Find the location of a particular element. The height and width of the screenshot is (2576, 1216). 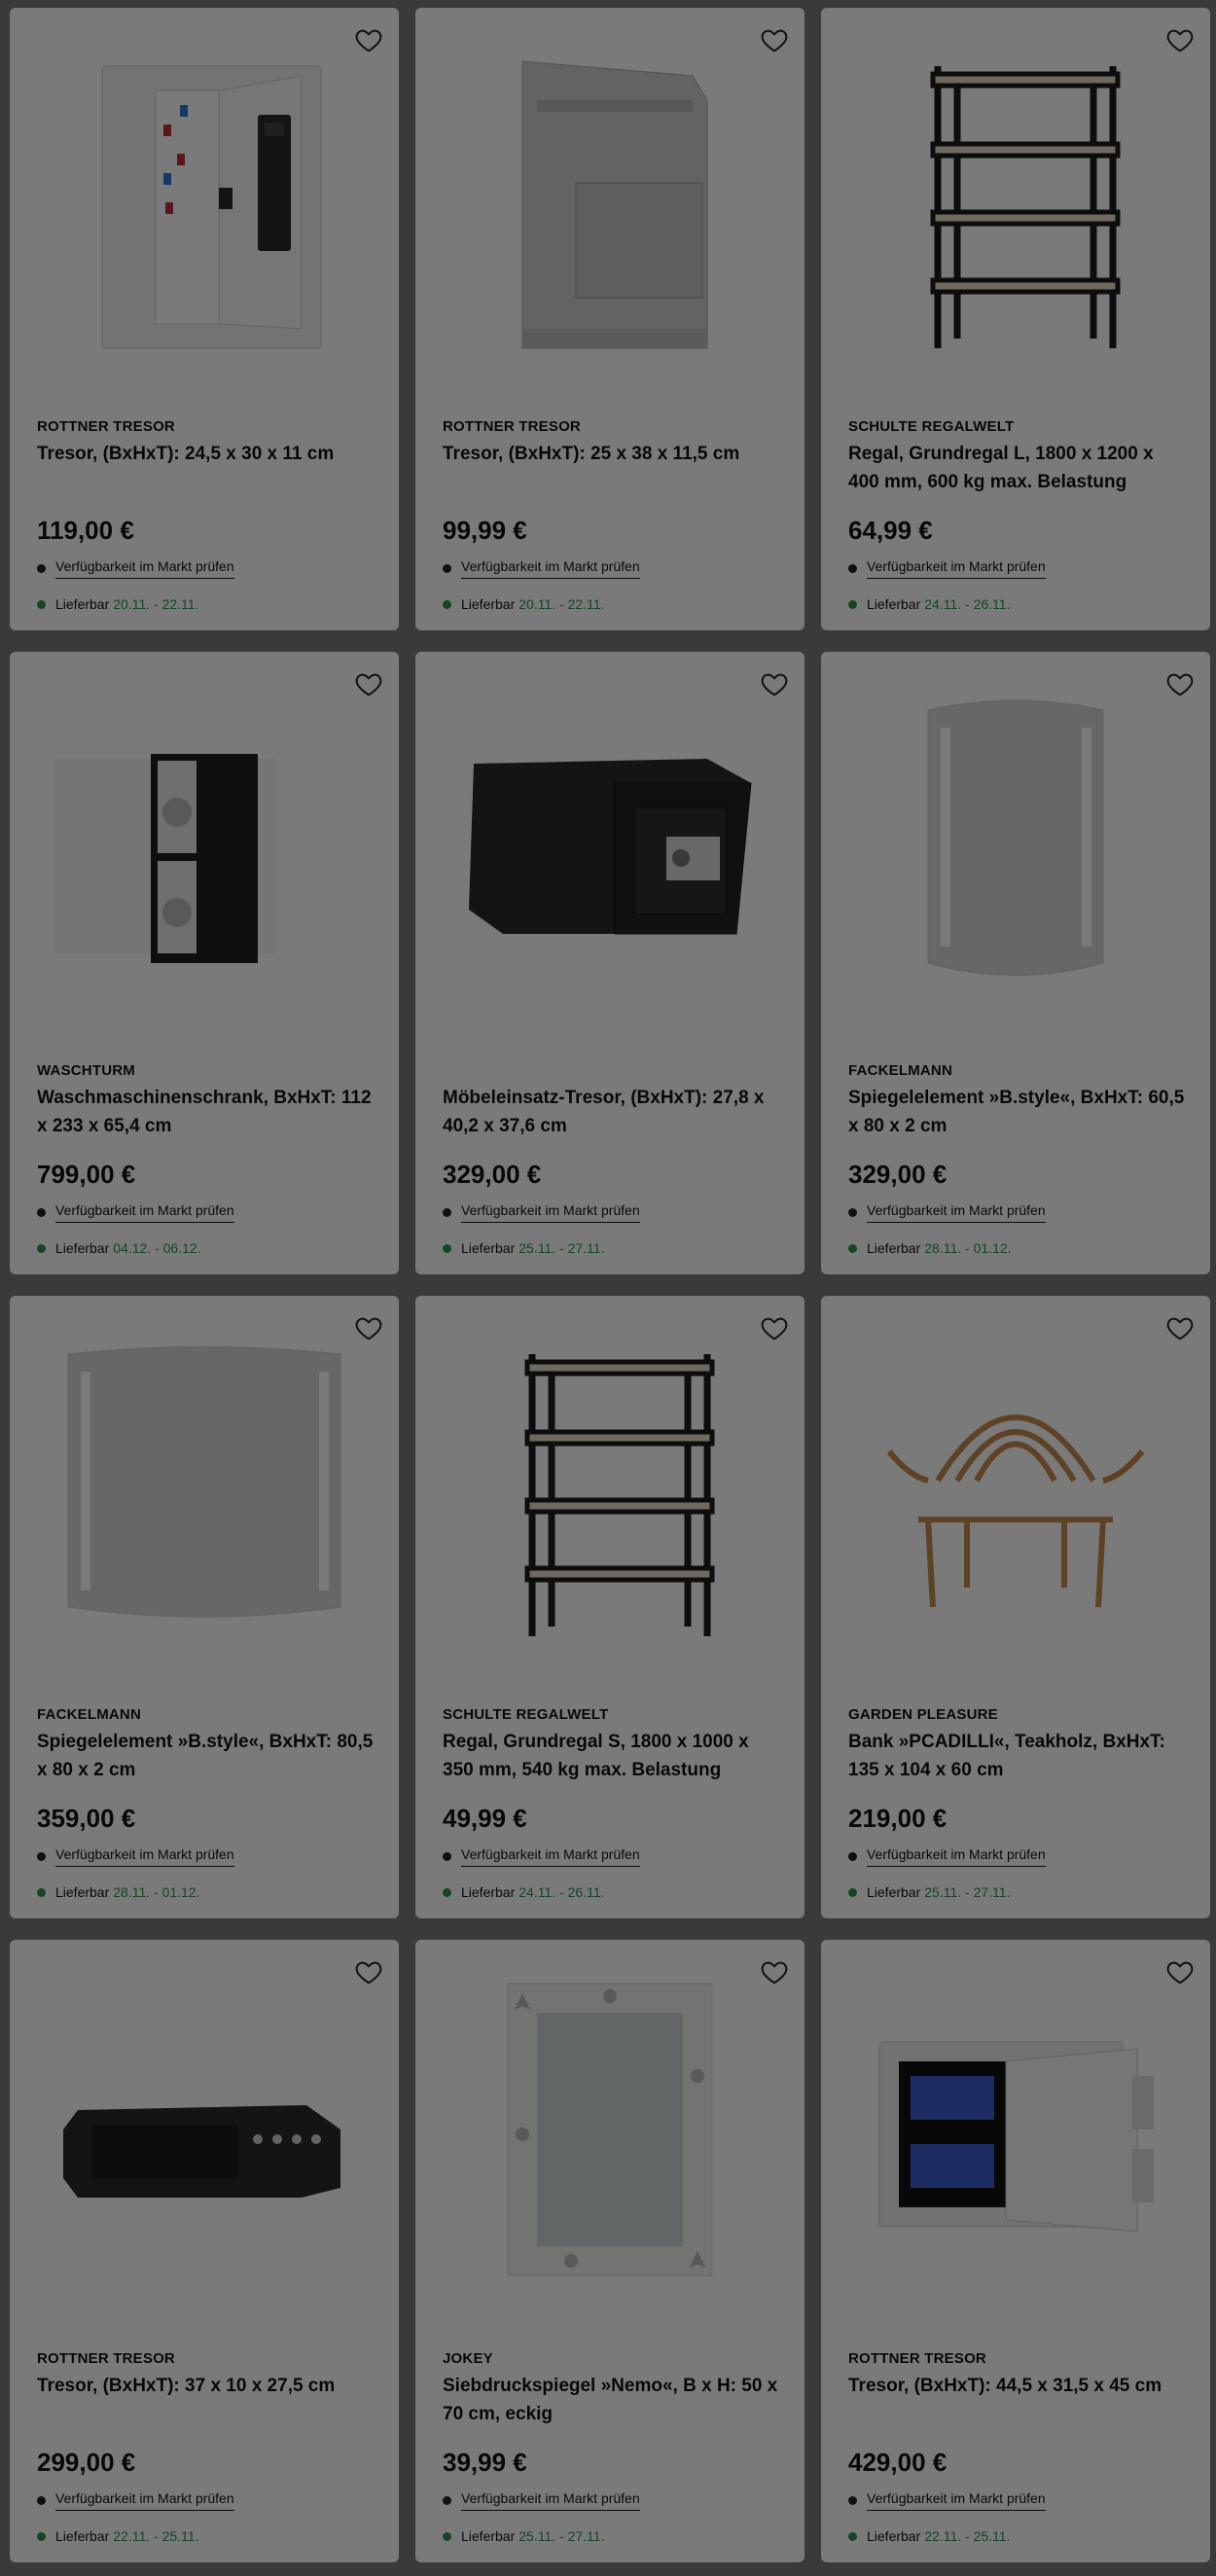

mirror-tall-image is located at coordinates (1015, 846).